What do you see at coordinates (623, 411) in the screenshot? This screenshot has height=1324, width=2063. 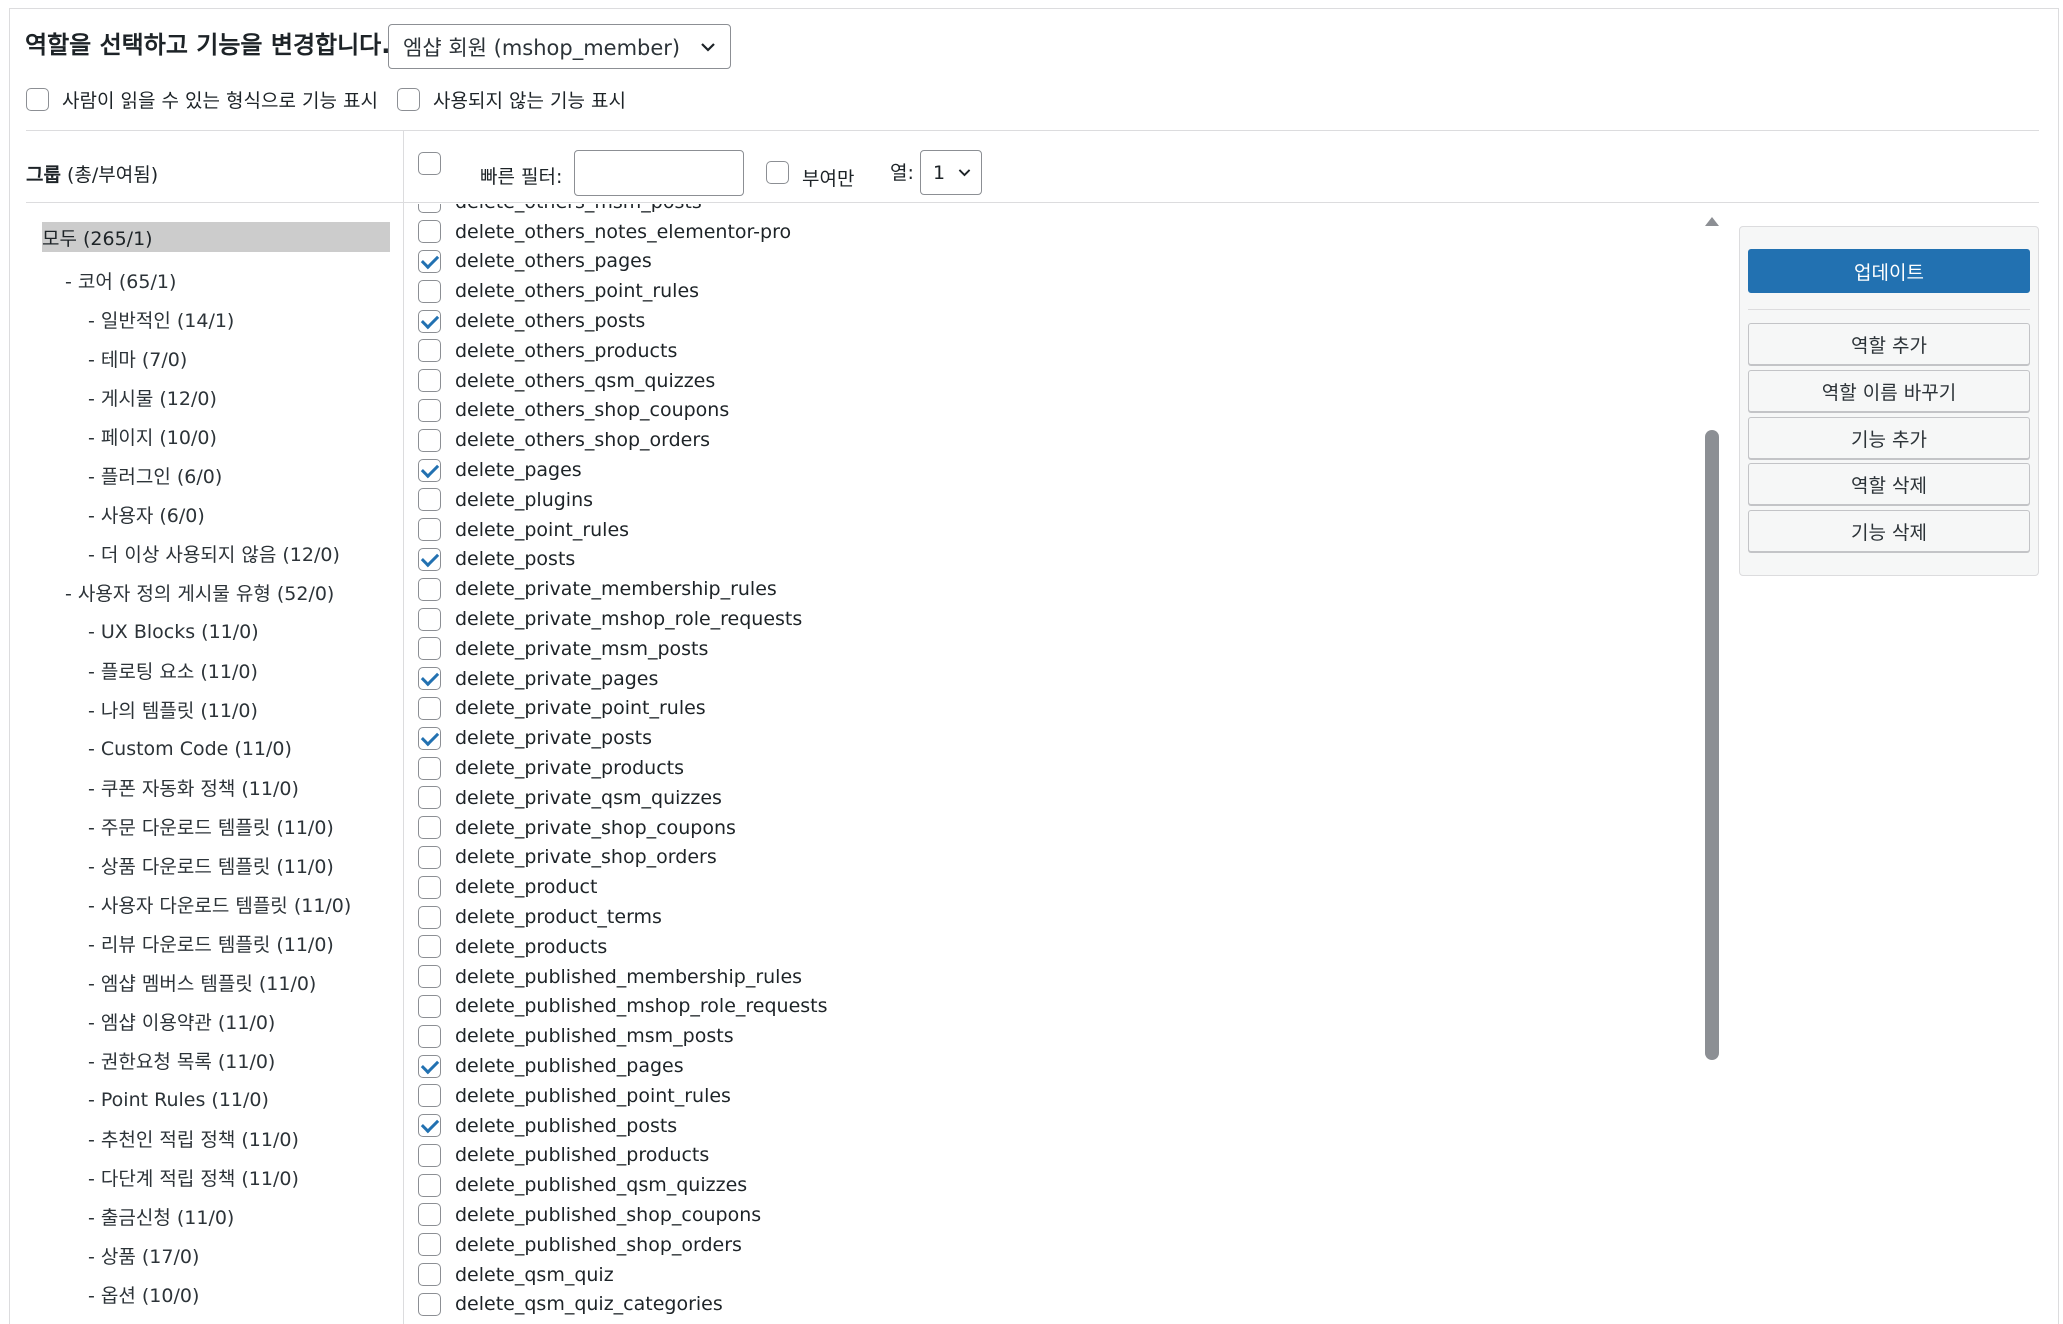 I see `capability-row: delete_others_shop_coupons` at bounding box center [623, 411].